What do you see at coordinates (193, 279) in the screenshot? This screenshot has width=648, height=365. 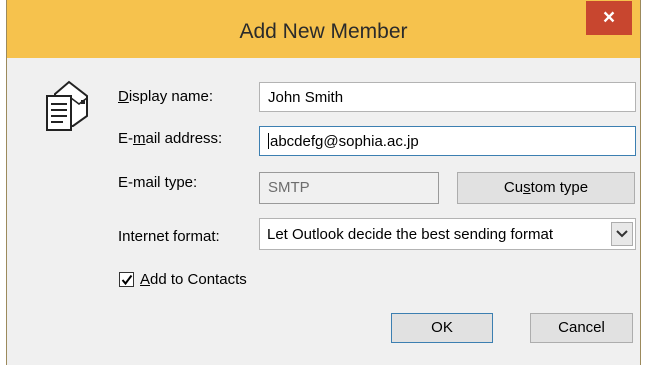 I see `add-to-contacts-label: Add to Contacts` at bounding box center [193, 279].